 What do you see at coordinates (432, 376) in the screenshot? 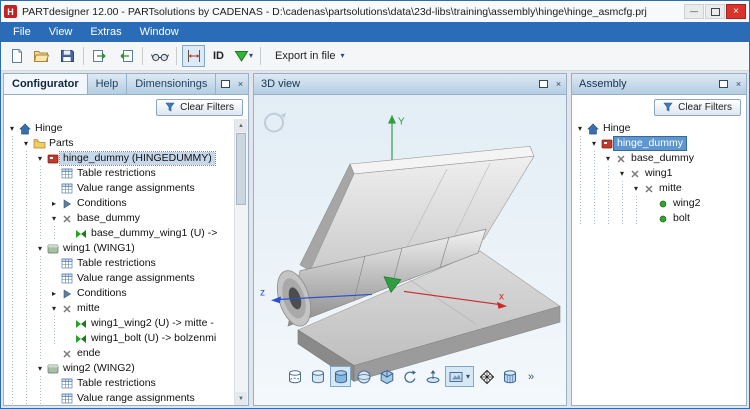
I see `turntable-icon` at bounding box center [432, 376].